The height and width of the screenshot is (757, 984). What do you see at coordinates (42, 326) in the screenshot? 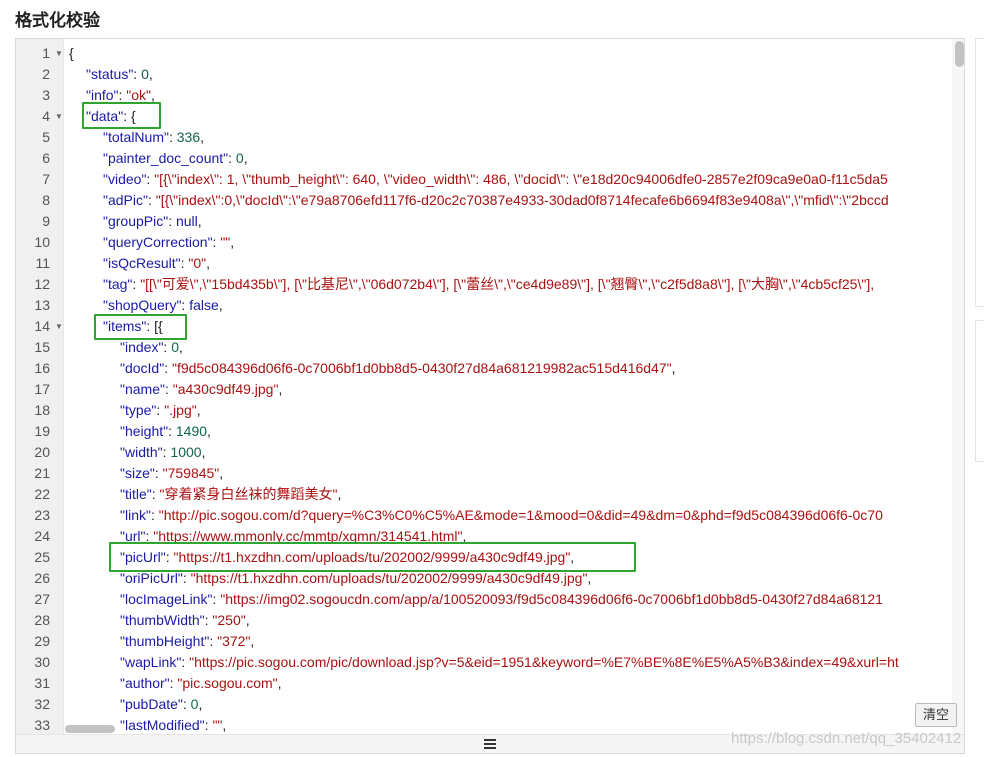
I see `line-number: 14` at bounding box center [42, 326].